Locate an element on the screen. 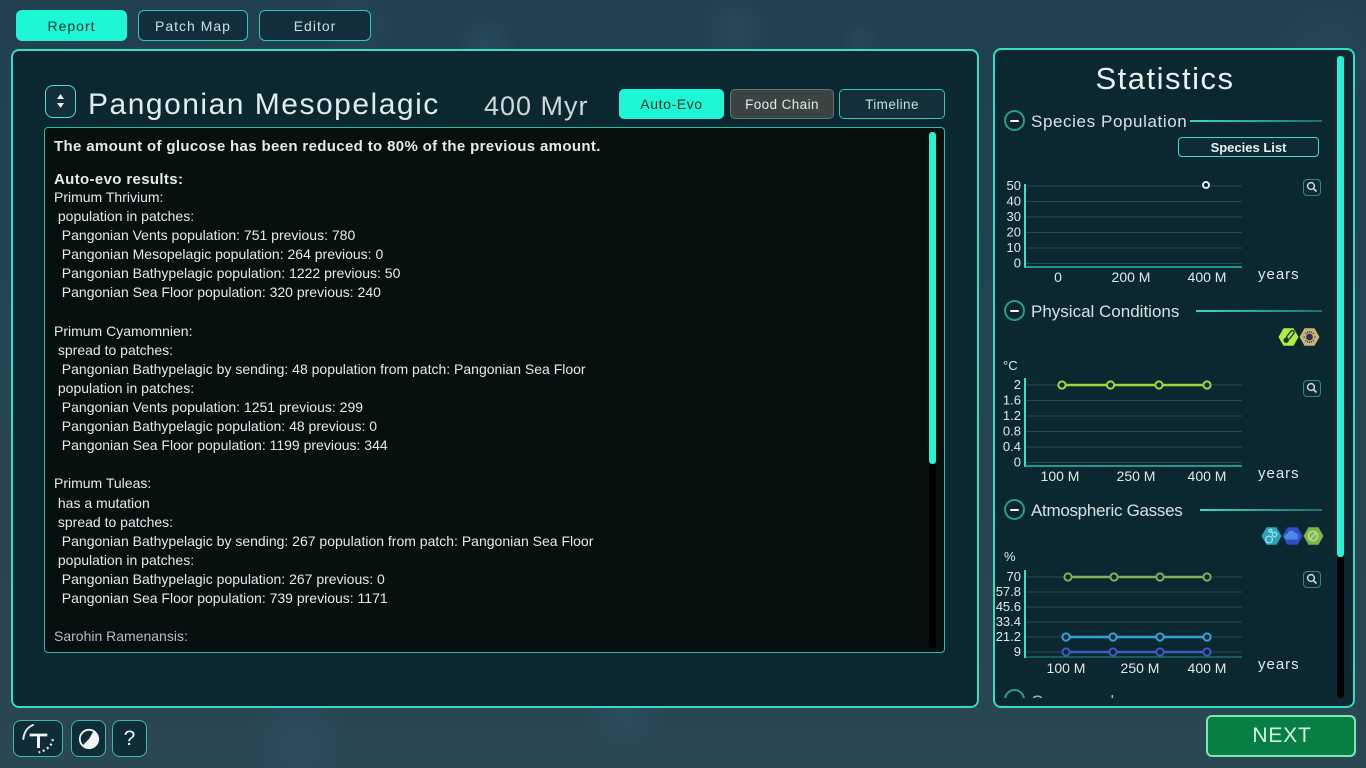 This screenshot has width=1366, height=768. svg-text: 20 is located at coordinates (1014, 232).